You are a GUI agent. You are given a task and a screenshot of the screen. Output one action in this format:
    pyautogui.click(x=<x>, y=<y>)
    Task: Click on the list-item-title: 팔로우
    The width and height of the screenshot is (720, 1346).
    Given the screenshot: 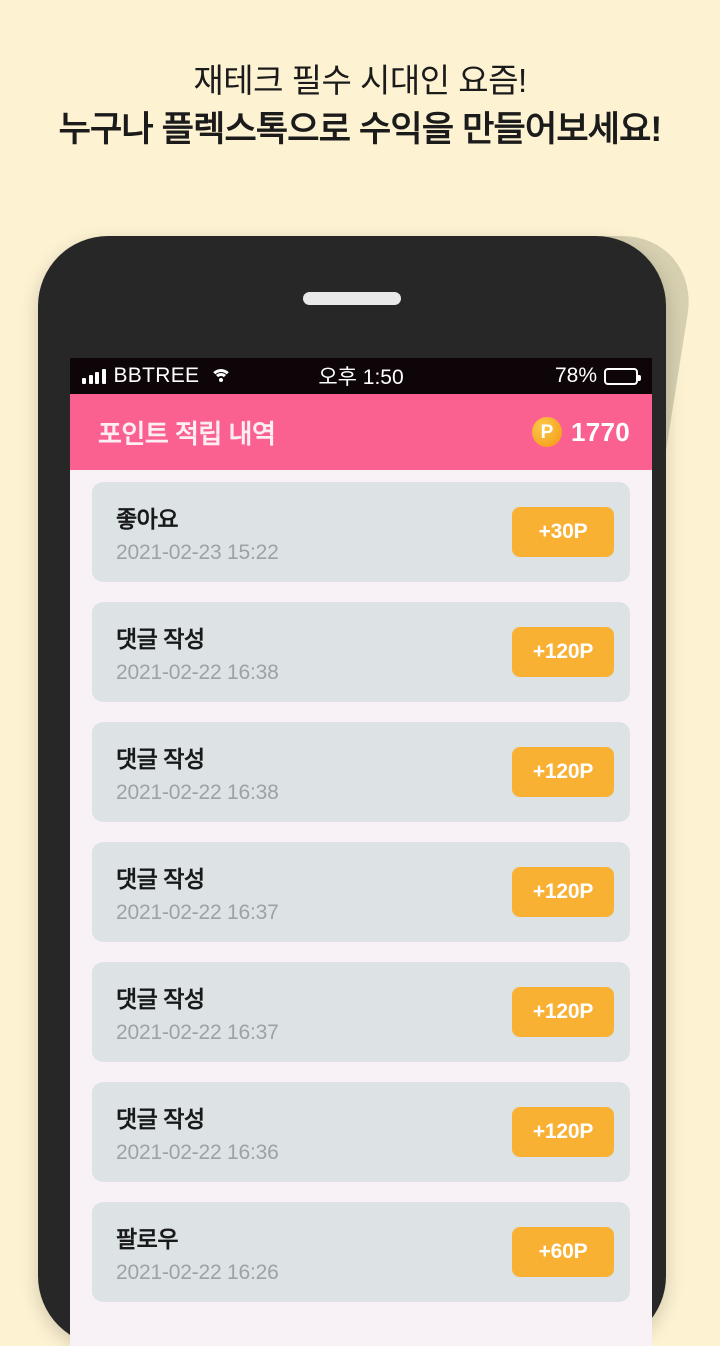 What is the action you would take?
    pyautogui.click(x=147, y=1238)
    